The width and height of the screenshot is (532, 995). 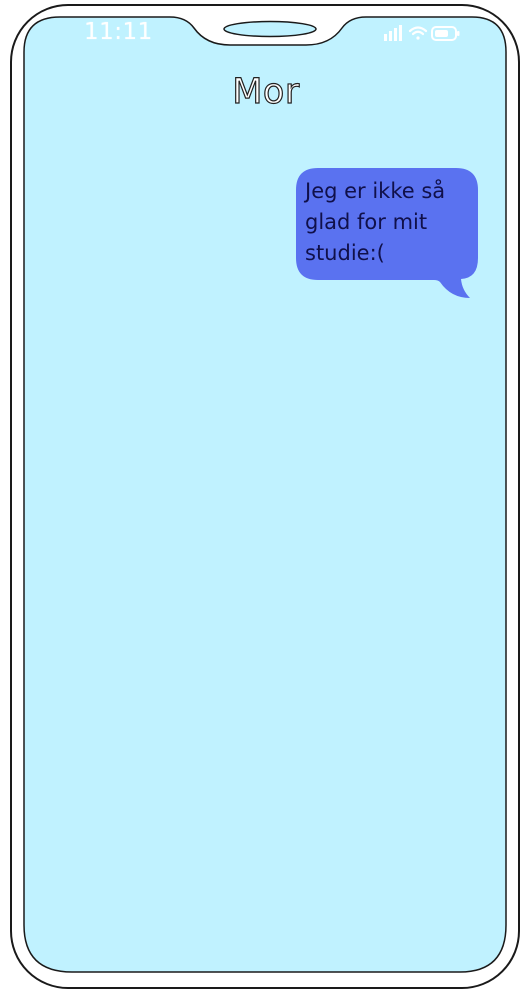 I want to click on message-text: Jeg er ikke så glad for mit studie:(, so click(x=375, y=222).